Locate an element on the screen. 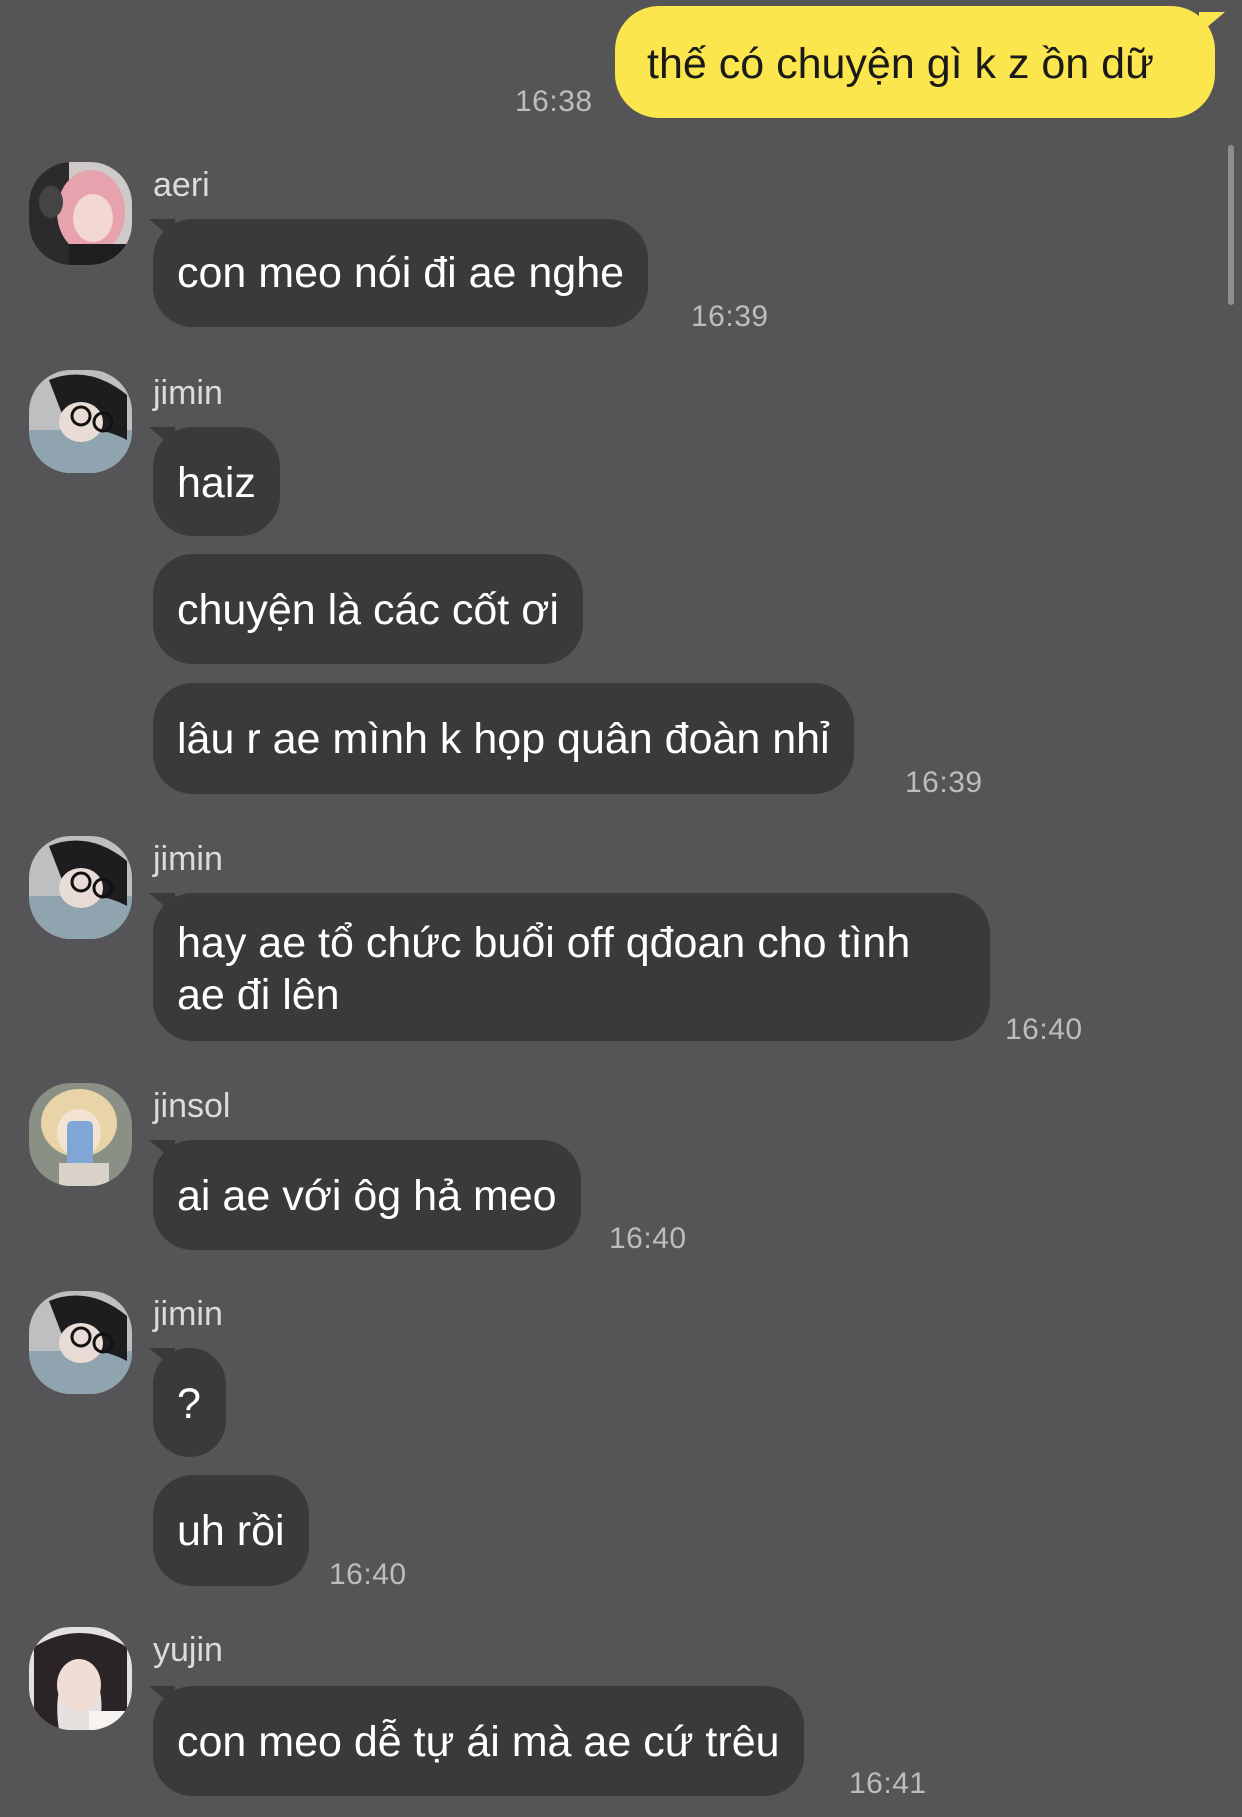 Image resolution: width=1242 pixels, height=1817 pixels. incoming-message-bubble: ? is located at coordinates (187, 1402).